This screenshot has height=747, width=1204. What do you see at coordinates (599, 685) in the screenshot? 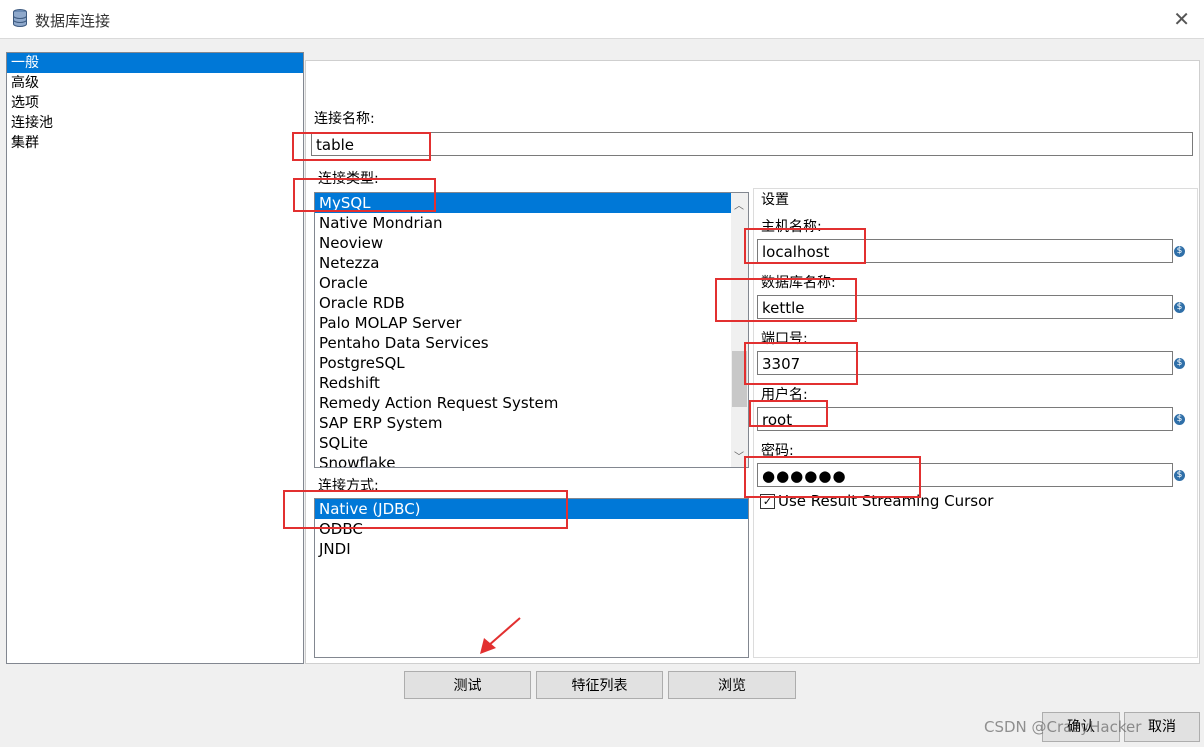
I see `feature-list-button: 特征列表` at bounding box center [599, 685].